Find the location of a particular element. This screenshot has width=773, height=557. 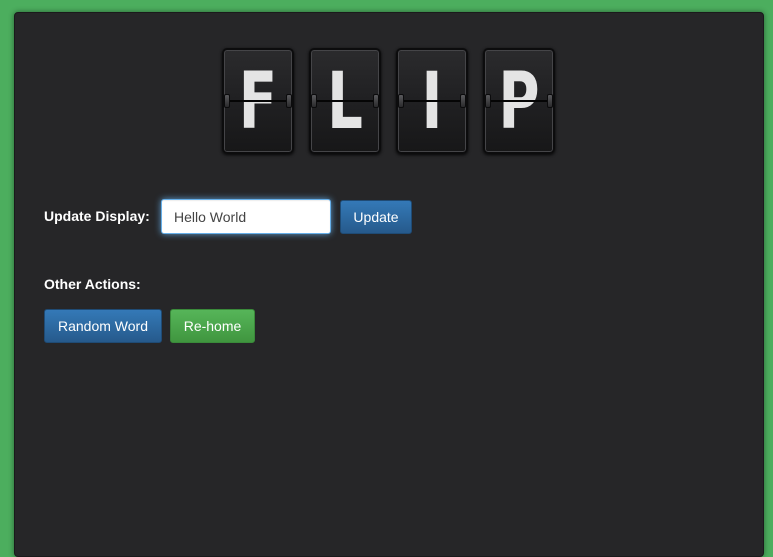

other-actions-label: Other Actions: is located at coordinates (92, 284).